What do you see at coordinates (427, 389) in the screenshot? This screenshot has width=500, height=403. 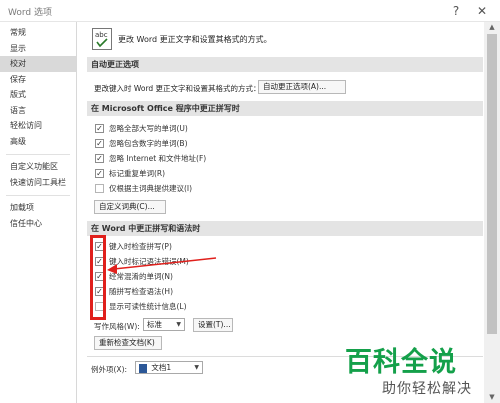 I see `watermark-tagline: 助你轻松解决` at bounding box center [427, 389].